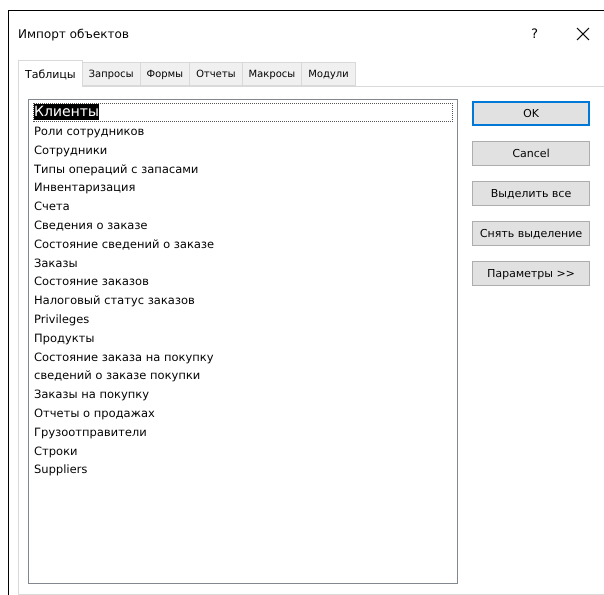 Image resolution: width=604 pixels, height=595 pixels. Describe the element at coordinates (328, 74) in the screenshot. I see `tab: Модули` at that location.